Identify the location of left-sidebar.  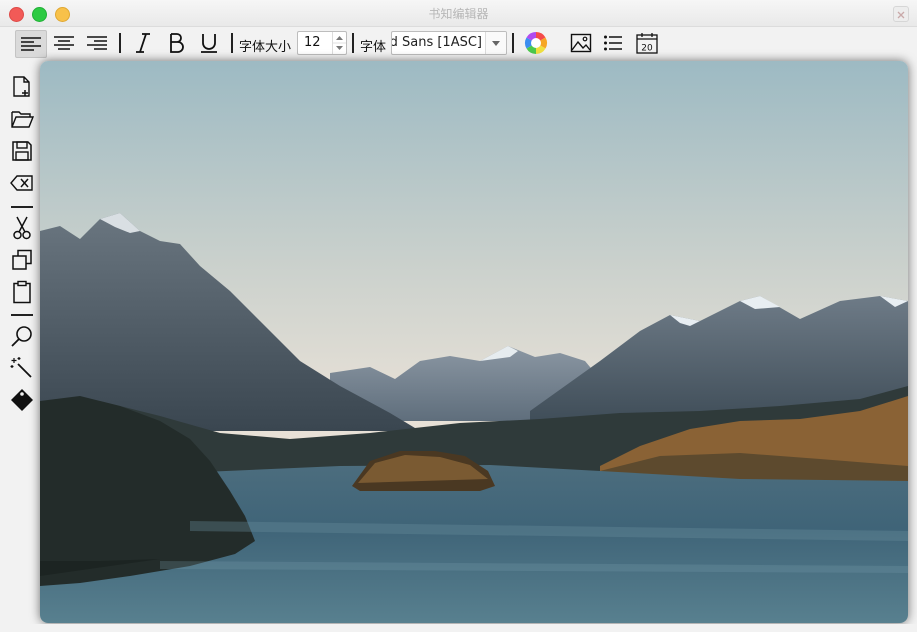
(20, 346).